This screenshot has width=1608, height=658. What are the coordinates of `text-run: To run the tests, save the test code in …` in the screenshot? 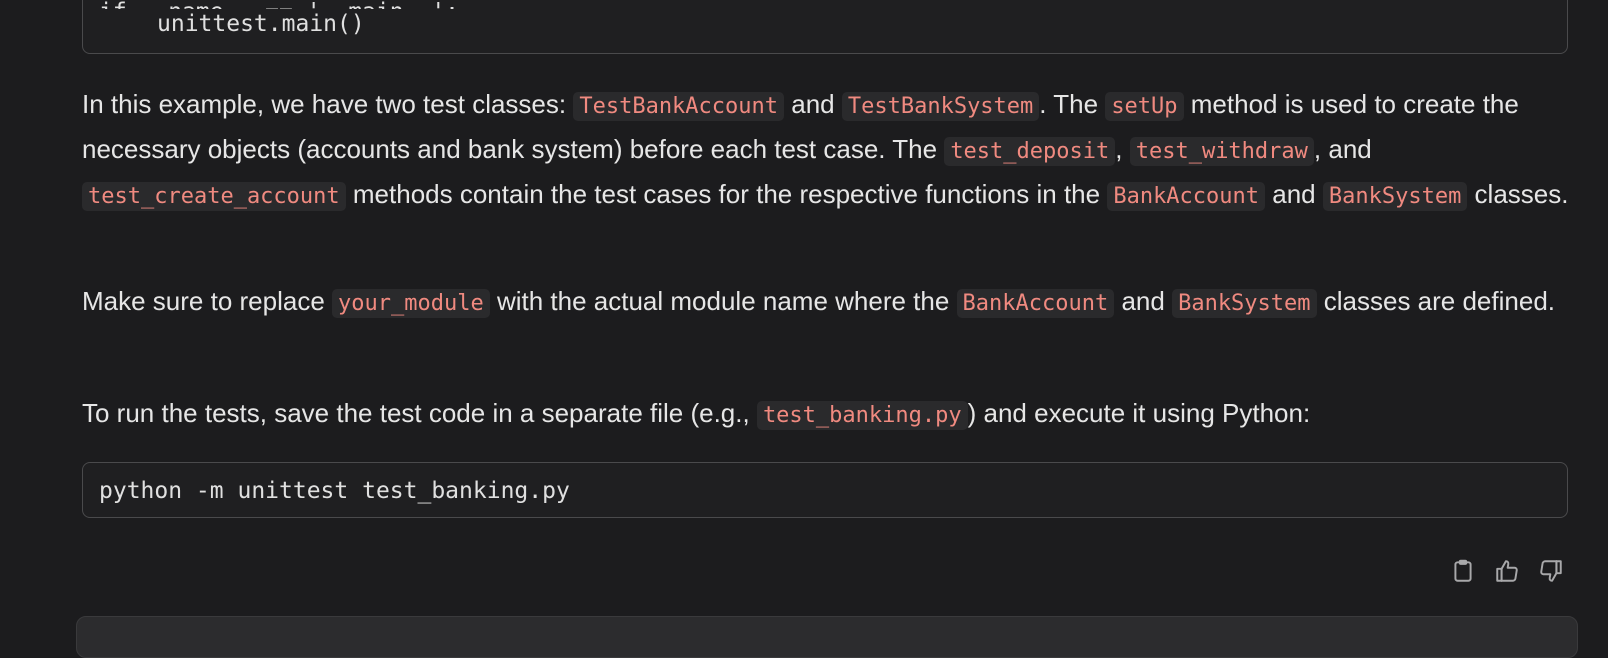 It's located at (419, 413).